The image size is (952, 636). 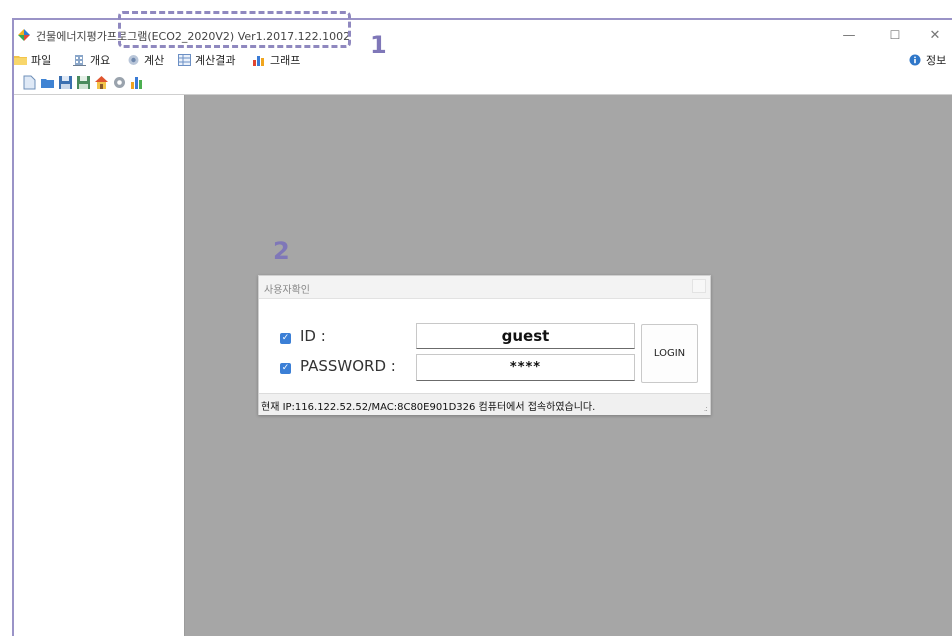 What do you see at coordinates (281, 251) in the screenshot?
I see `annotation-number-2: 2` at bounding box center [281, 251].